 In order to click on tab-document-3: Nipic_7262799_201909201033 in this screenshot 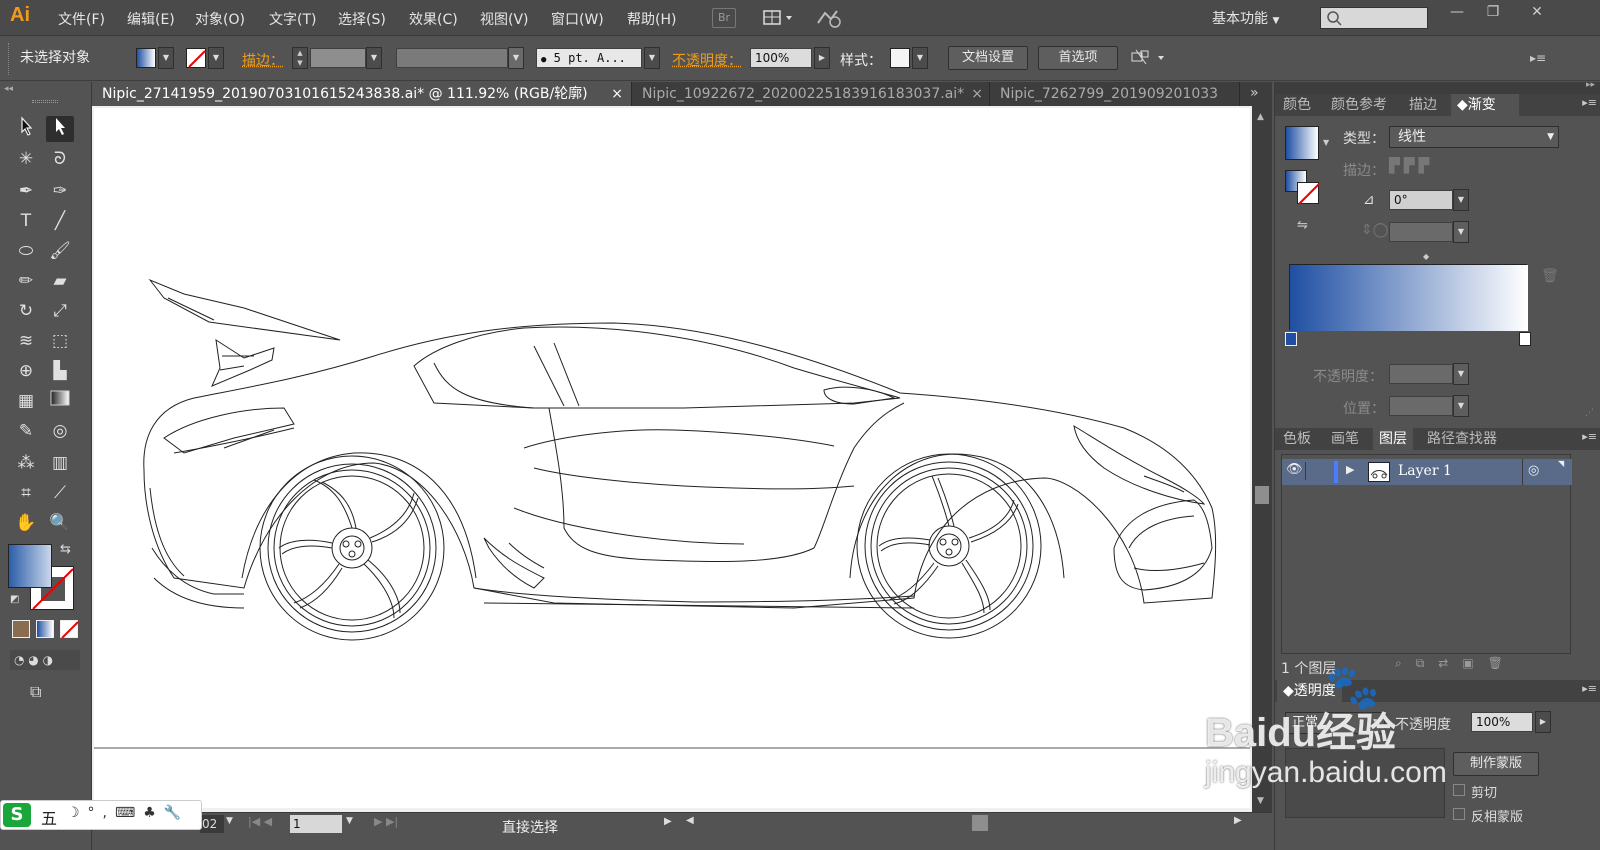, I will do `click(1115, 94)`.